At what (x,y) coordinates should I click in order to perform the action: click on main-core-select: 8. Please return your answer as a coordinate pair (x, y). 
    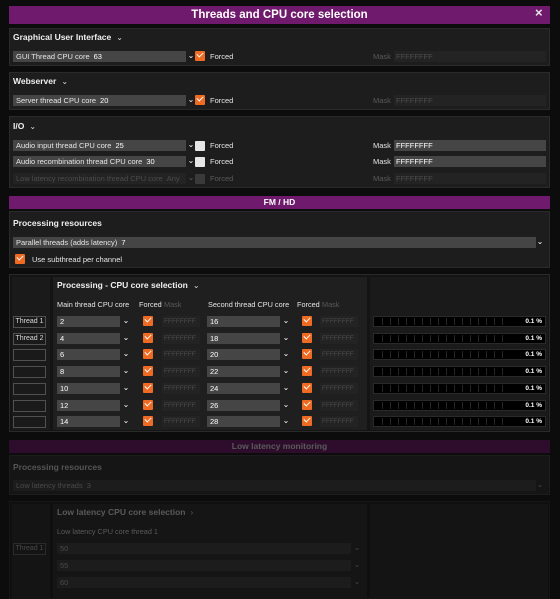
    Looking at the image, I should click on (88, 371).